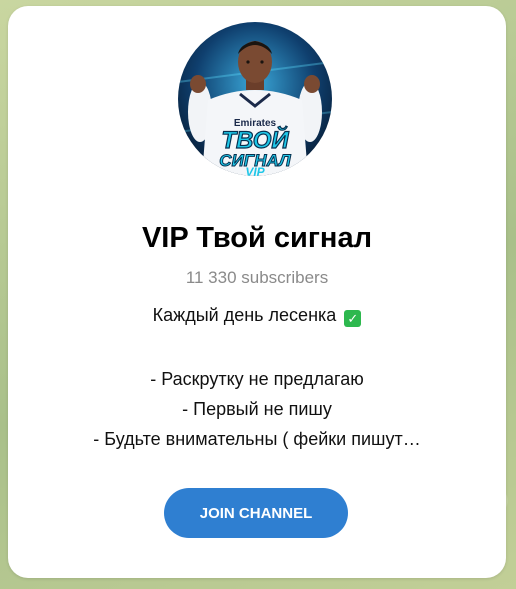  Describe the element at coordinates (256, 513) in the screenshot. I see `join-channel-button: JOIN CHANNEL` at that location.